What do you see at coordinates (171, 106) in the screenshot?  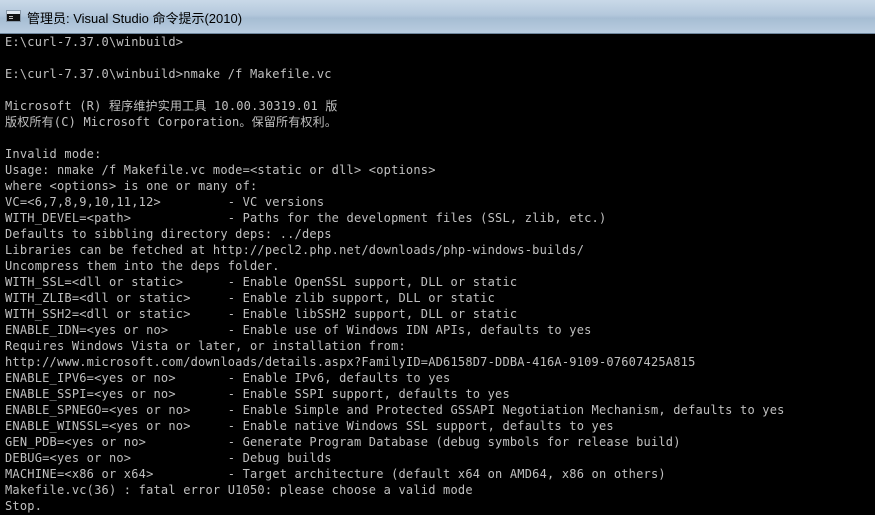 I see `console-line: Microsoft (R) 程序维护实用工具 10.00.30319.01 版` at bounding box center [171, 106].